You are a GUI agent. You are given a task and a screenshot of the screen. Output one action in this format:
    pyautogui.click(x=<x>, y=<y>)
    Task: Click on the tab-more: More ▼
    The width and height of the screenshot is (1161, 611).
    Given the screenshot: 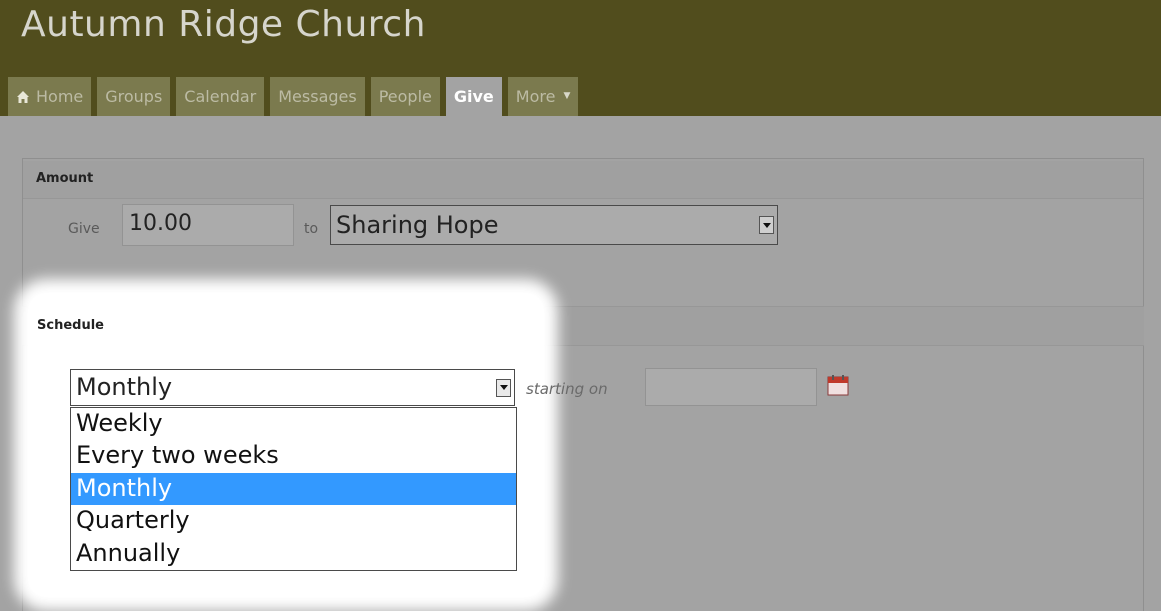 What is the action you would take?
    pyautogui.click(x=543, y=96)
    